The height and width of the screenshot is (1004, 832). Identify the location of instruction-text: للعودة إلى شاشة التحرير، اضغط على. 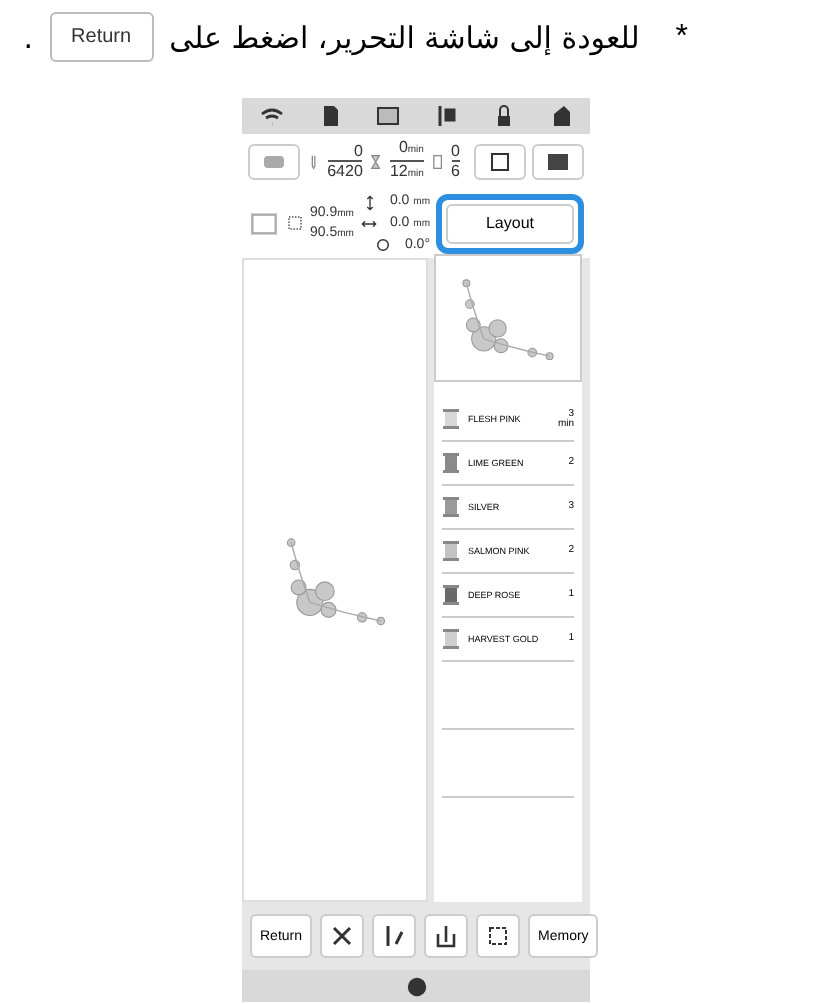
(404, 37).